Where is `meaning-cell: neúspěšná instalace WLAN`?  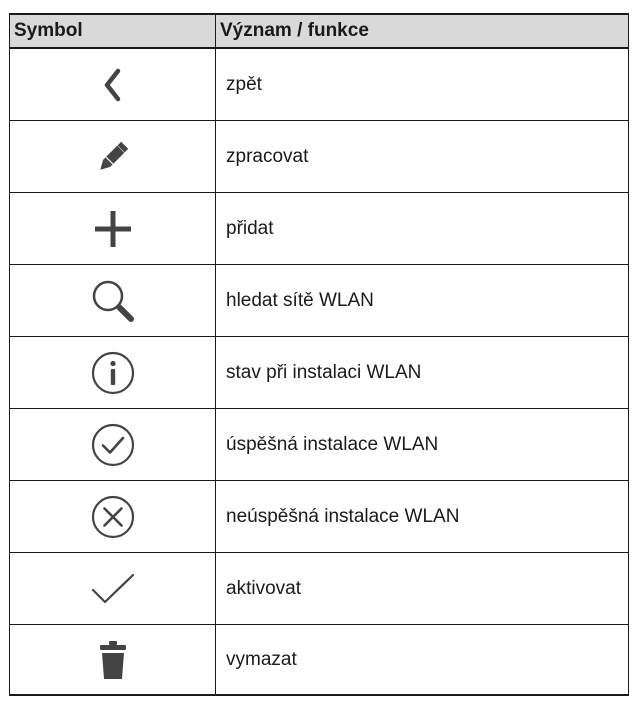 meaning-cell: neúspěšná instalace WLAN is located at coordinates (422, 516).